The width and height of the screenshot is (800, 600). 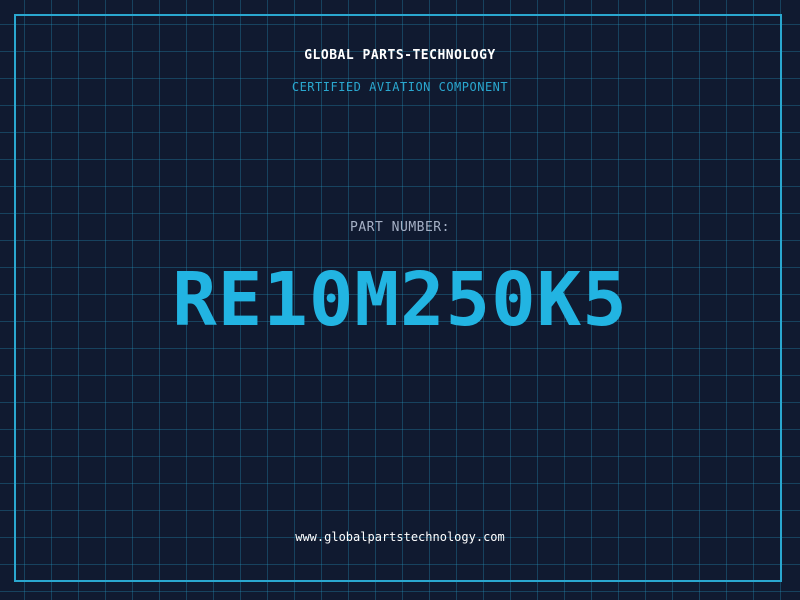 I want to click on part-number-value: RE10M250K5, so click(x=400, y=300).